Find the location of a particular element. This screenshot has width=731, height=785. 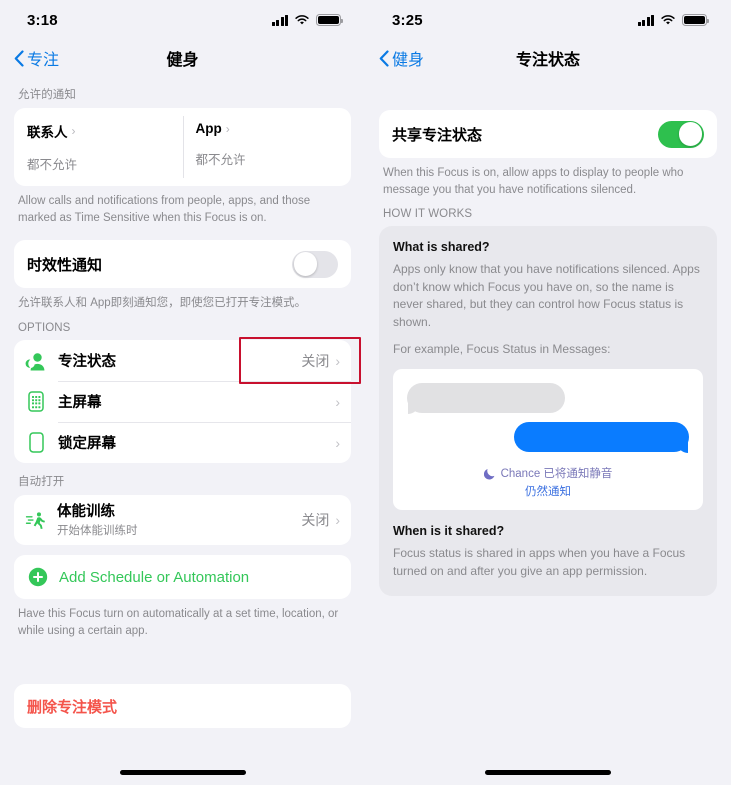

share-focus-status-label: 共享专注状态 is located at coordinates (437, 135).